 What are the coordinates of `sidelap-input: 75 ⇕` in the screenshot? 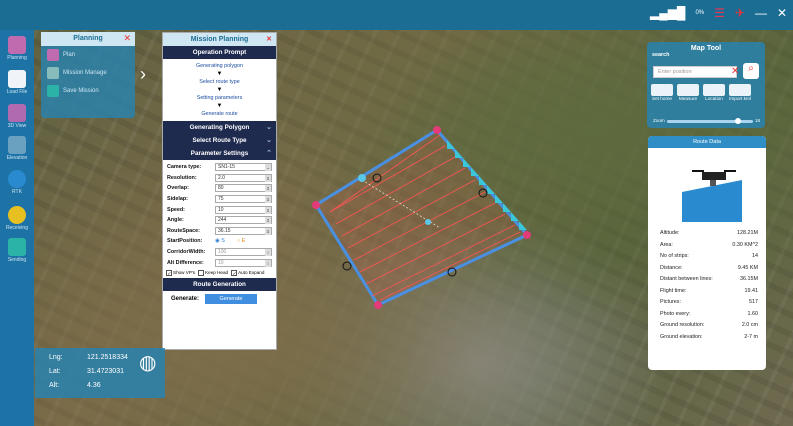 It's located at (243, 199).